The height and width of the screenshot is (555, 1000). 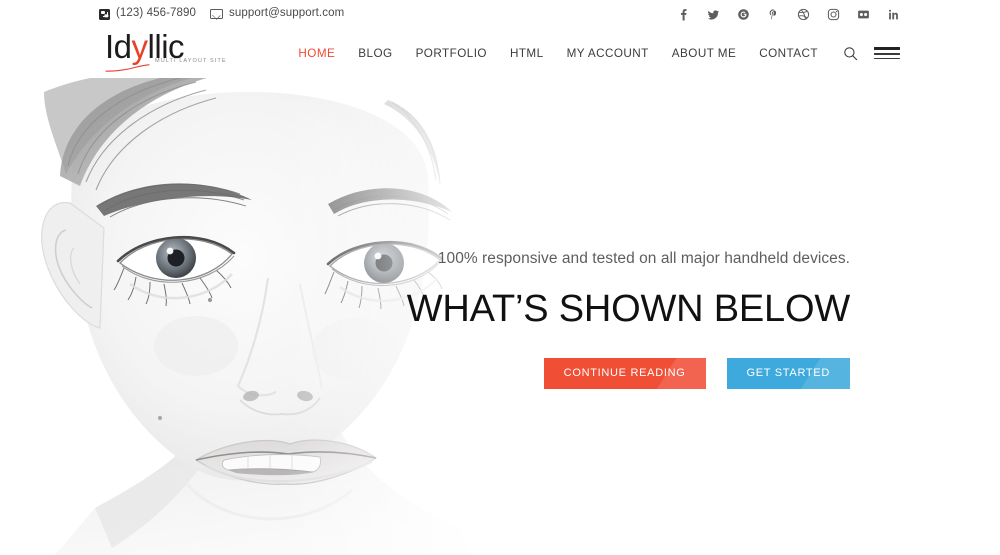 What do you see at coordinates (500, 14) in the screenshot?
I see `top-contact-bar: (123) 456-7890 support@support.com` at bounding box center [500, 14].